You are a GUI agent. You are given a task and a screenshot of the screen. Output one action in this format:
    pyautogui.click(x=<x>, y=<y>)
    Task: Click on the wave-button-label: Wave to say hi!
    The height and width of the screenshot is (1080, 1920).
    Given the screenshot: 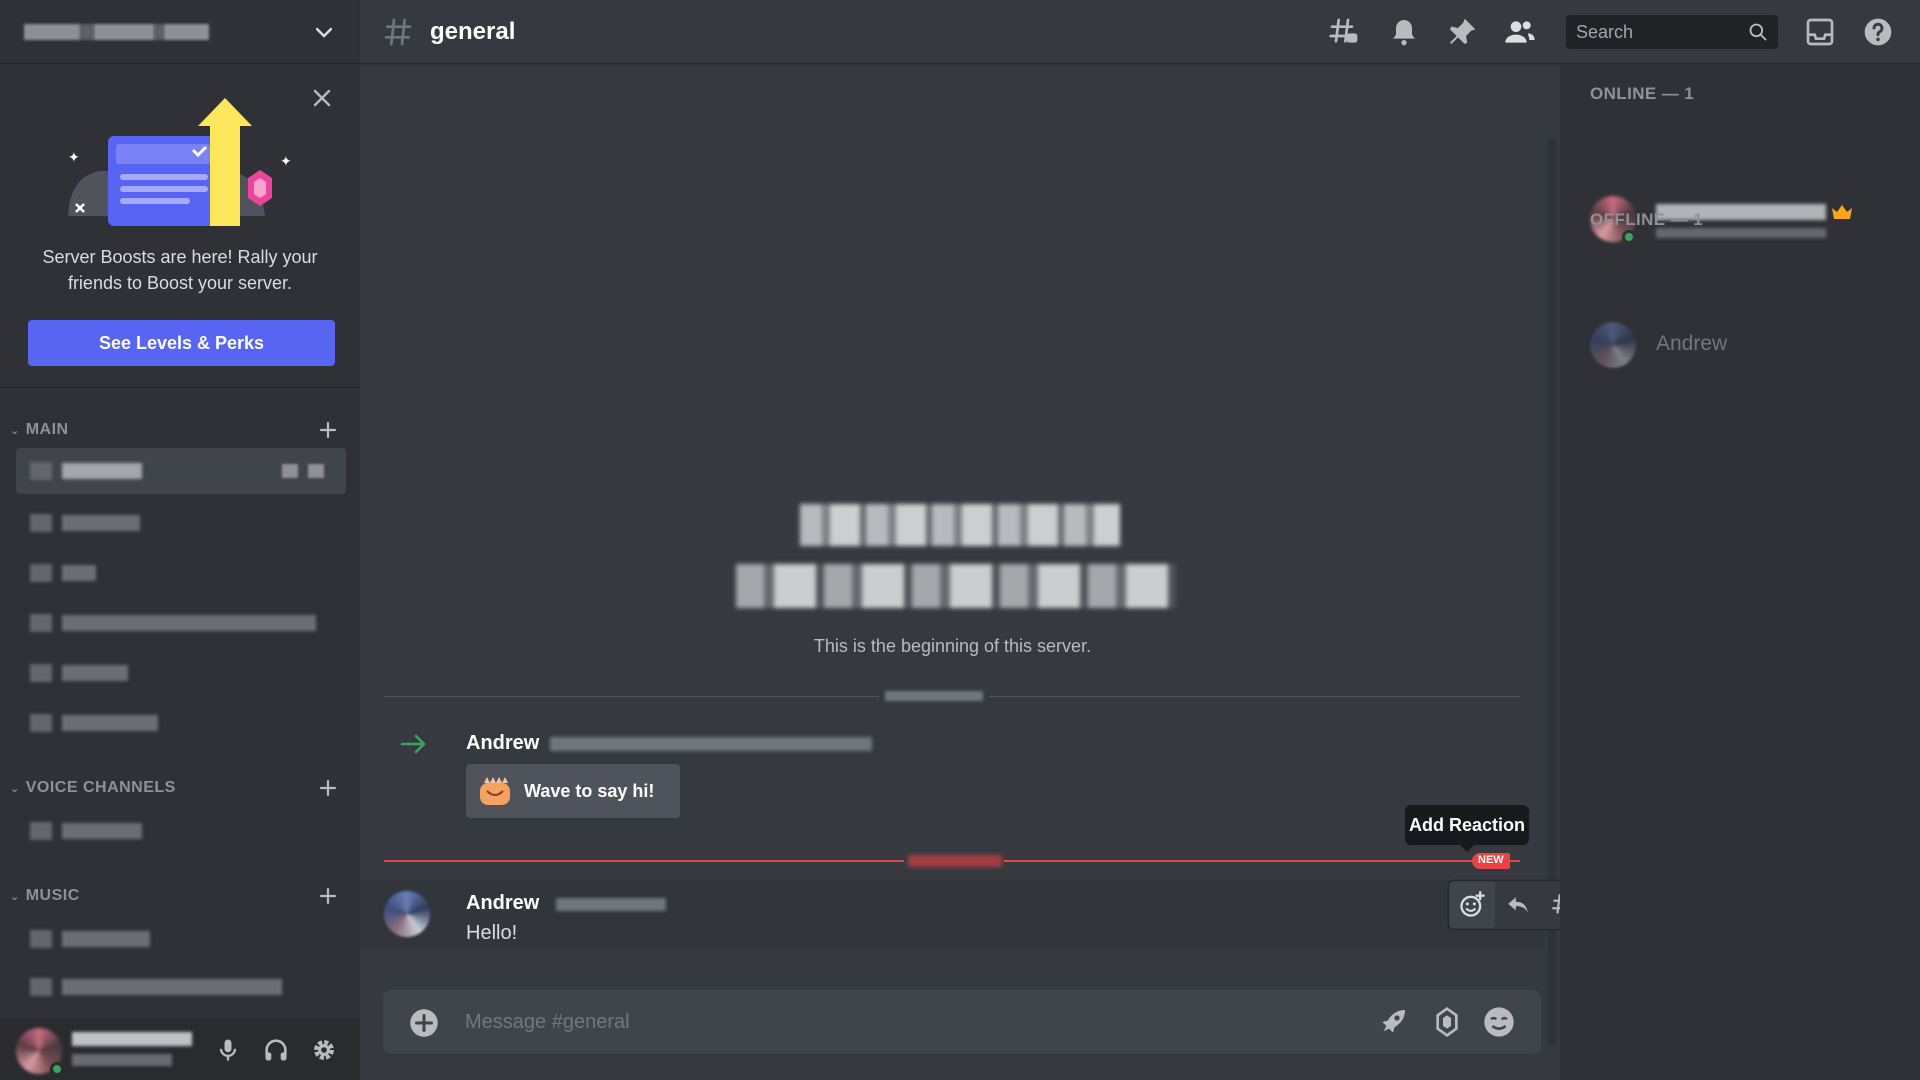 What is the action you would take?
    pyautogui.click(x=589, y=790)
    